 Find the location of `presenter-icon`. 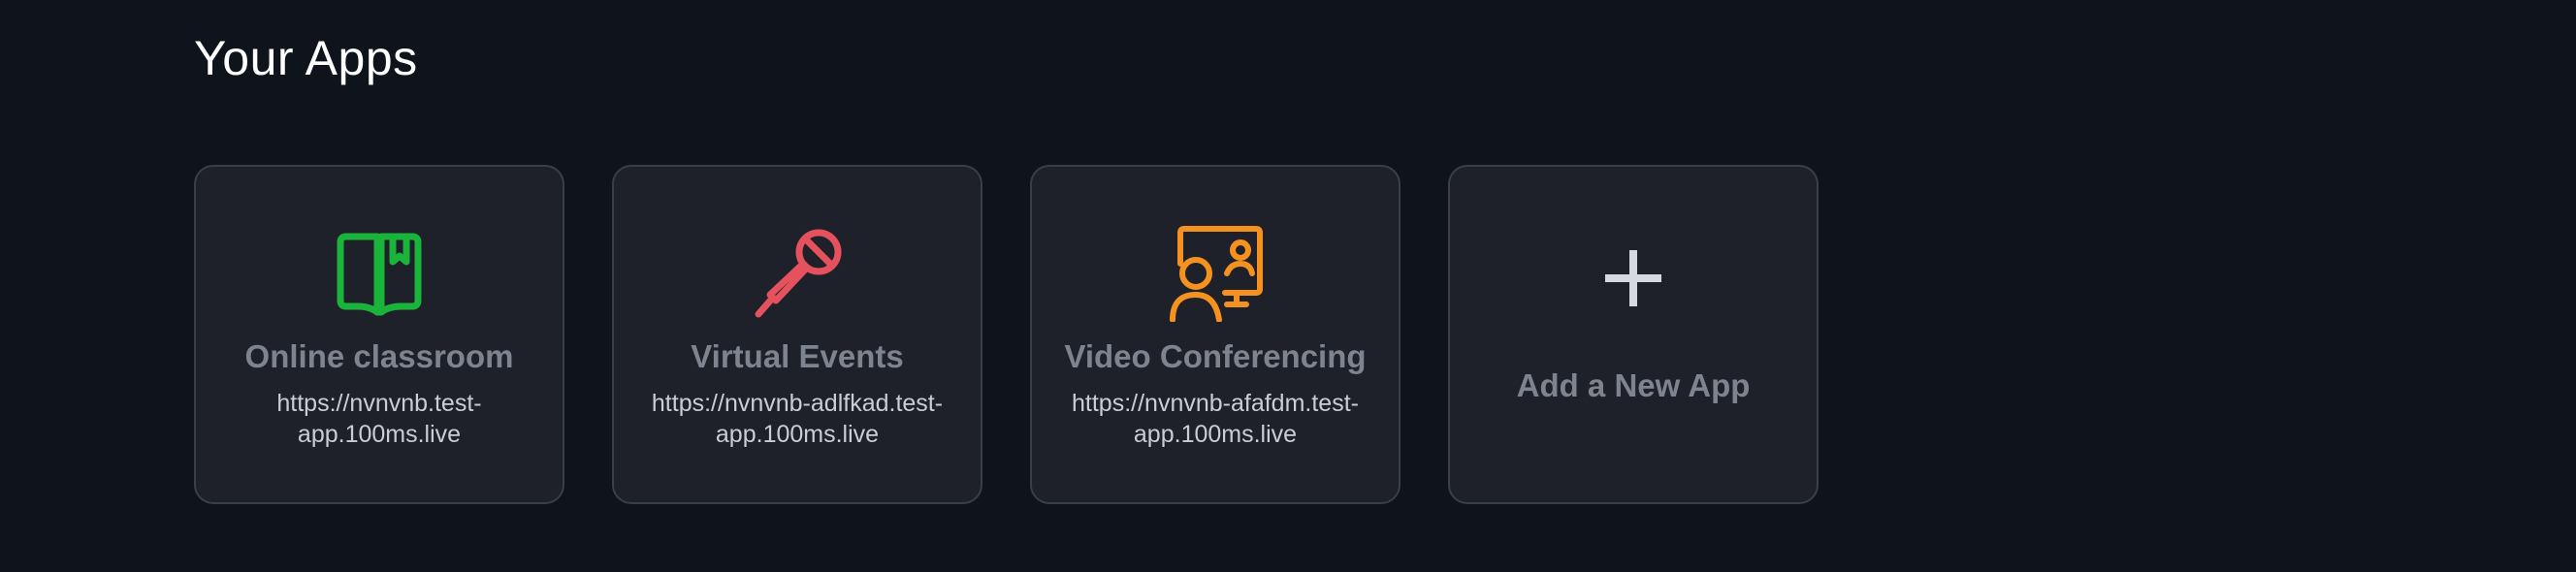

presenter-icon is located at coordinates (1215, 273).